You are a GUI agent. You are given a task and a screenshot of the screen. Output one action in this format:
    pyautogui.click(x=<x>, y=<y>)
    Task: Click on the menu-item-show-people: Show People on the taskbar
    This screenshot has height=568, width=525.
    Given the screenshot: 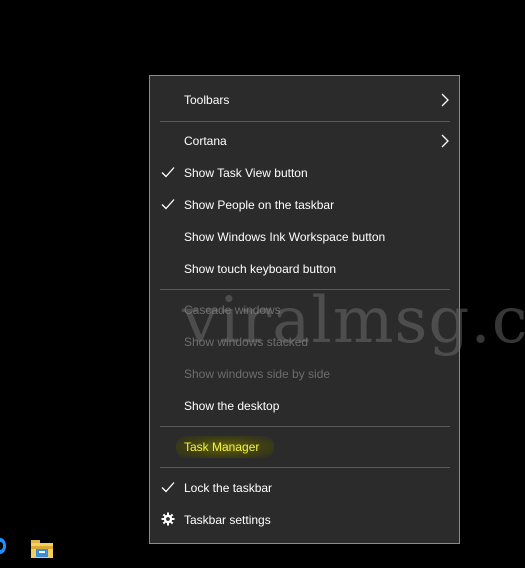 What is the action you would take?
    pyautogui.click(x=304, y=205)
    